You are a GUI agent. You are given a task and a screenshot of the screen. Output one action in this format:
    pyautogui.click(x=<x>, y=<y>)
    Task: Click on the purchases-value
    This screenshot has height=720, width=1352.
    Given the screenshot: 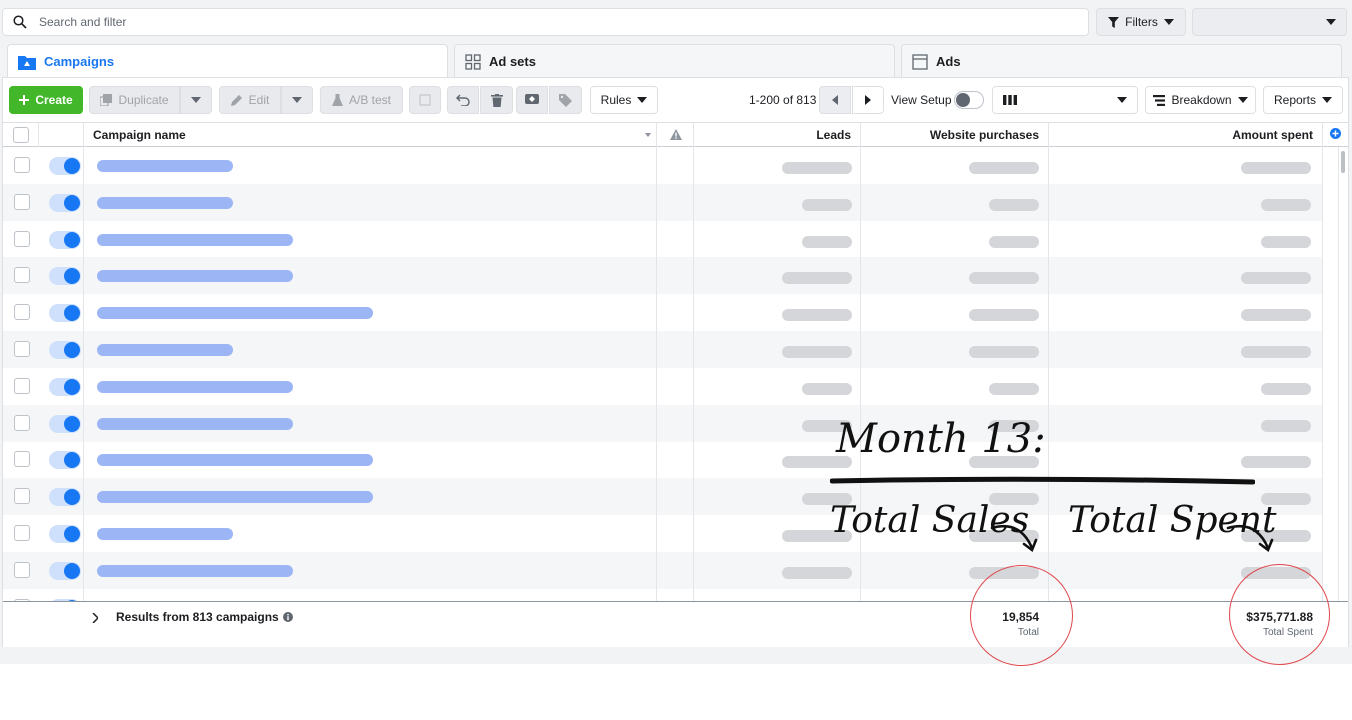 What is the action you would take?
    pyautogui.click(x=1014, y=241)
    